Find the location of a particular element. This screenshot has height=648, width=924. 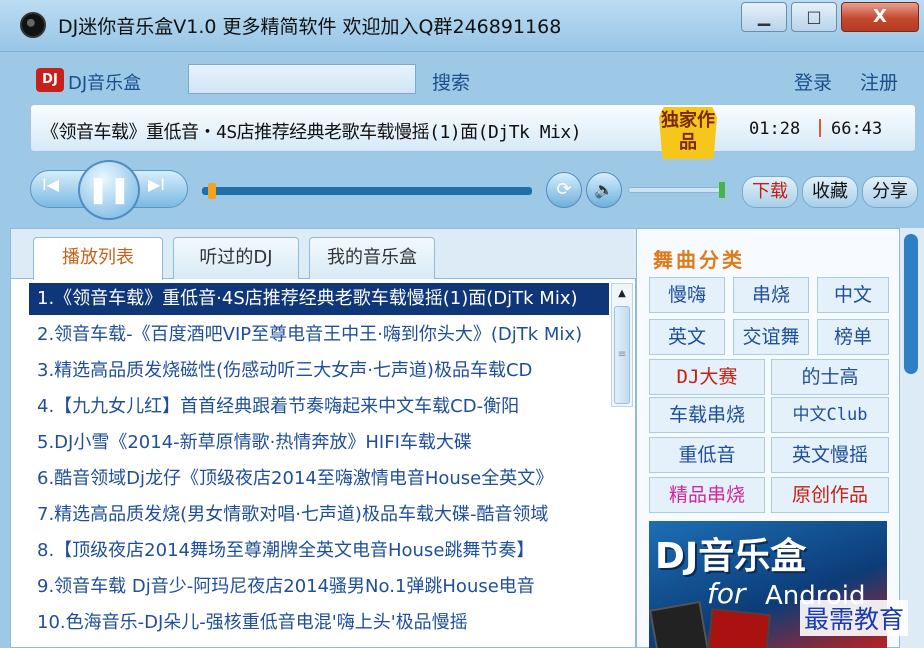

player-controls: I◀ ❚❚ ▶I ⟳ 🔈 下载 收藏 分享 is located at coordinates (474, 190).